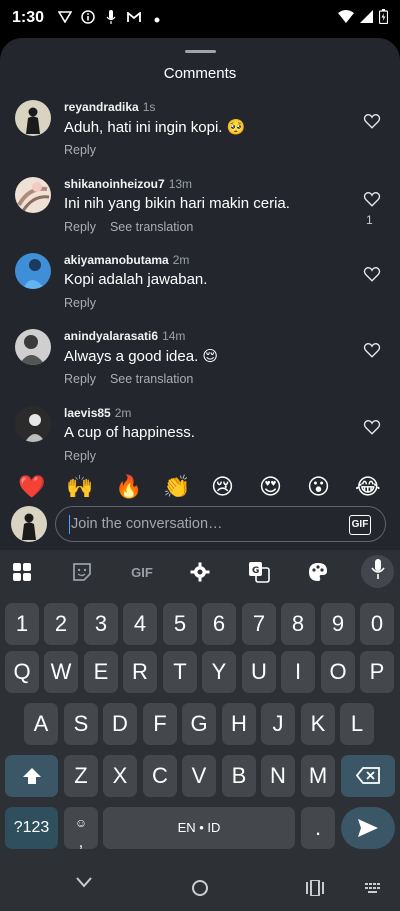 Image resolution: width=400 pixels, height=911 pixels. I want to click on sheet-drag-handle, so click(200, 51).